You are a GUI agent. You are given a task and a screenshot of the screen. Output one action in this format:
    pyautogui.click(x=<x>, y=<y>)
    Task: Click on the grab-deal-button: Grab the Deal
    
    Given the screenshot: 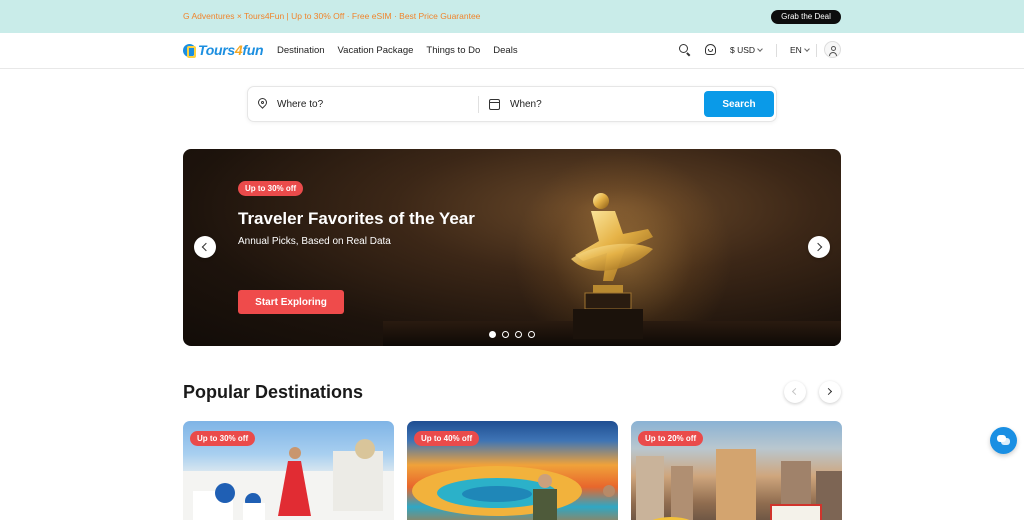 What is the action you would take?
    pyautogui.click(x=806, y=17)
    